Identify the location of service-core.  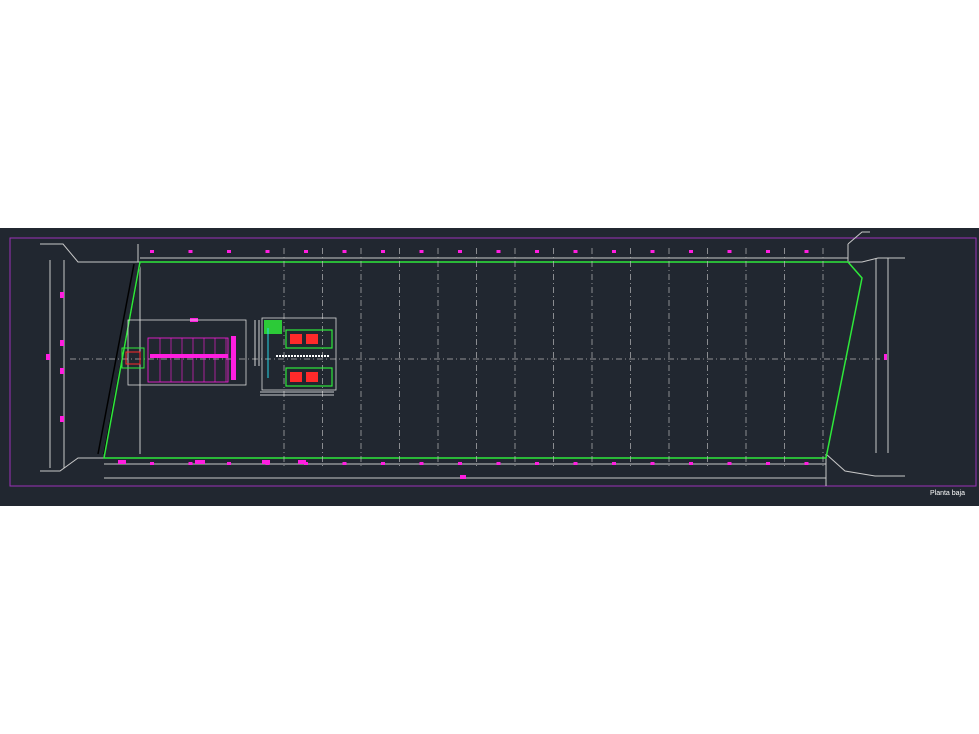
(295, 356).